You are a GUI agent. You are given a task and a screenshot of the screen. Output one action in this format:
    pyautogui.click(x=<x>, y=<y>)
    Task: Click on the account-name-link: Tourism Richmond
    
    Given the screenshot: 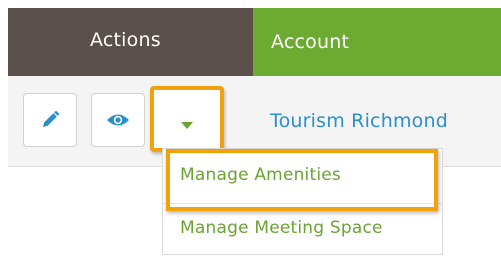 What is the action you would take?
    pyautogui.click(x=359, y=121)
    